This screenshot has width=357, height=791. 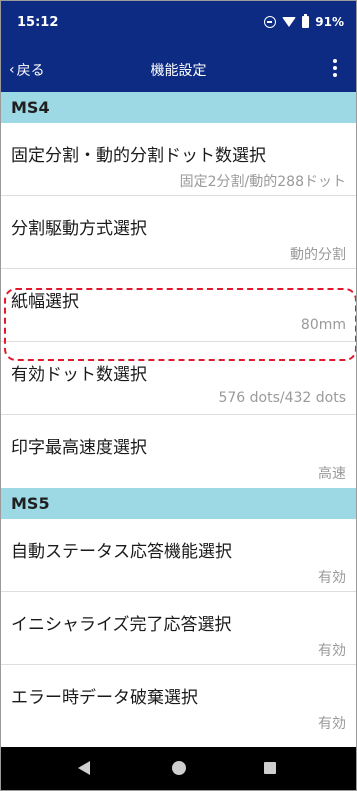 What do you see at coordinates (121, 552) in the screenshot?
I see `item-label: 自動ステータス応答機能選択` at bounding box center [121, 552].